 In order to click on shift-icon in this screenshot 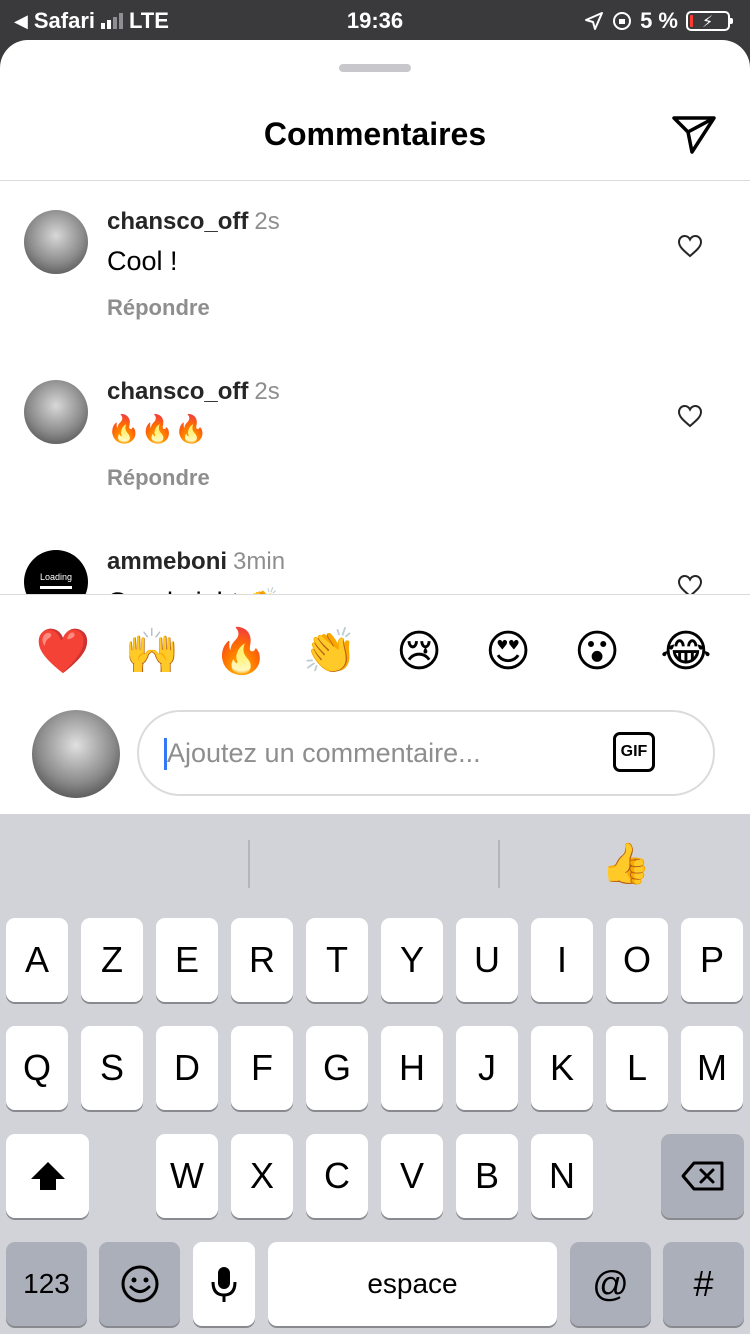, I will do `click(47, 1176)`.